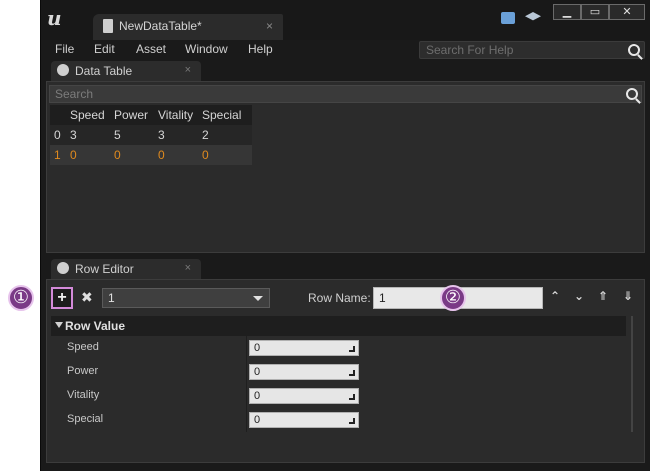  What do you see at coordinates (62, 298) in the screenshot?
I see `add-row-button: +` at bounding box center [62, 298].